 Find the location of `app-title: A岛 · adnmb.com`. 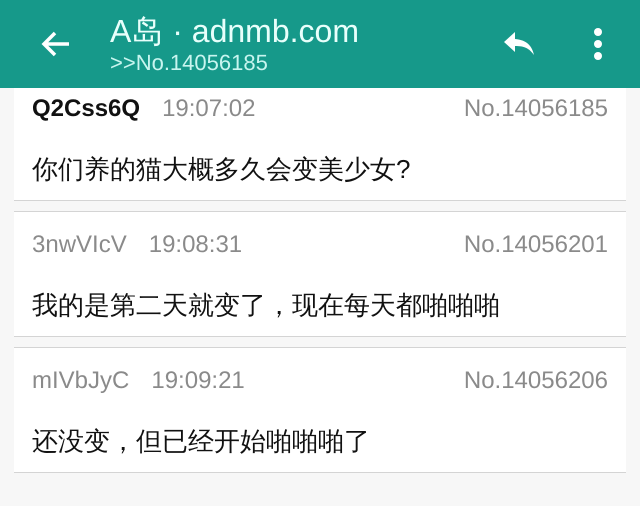

app-title: A岛 · adnmb.com is located at coordinates (235, 31).